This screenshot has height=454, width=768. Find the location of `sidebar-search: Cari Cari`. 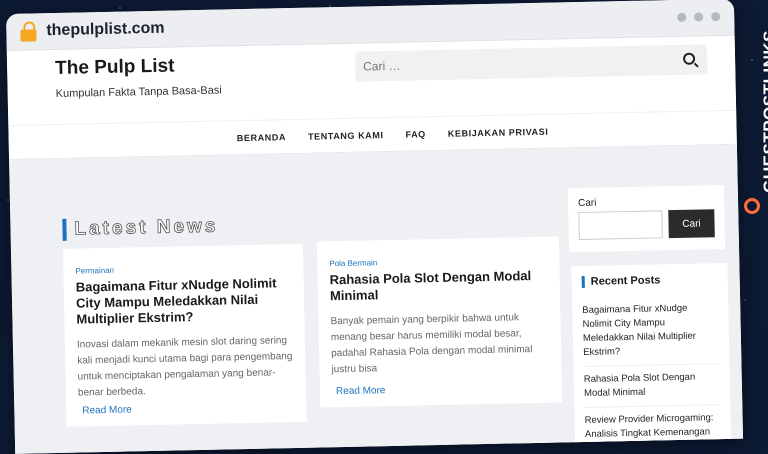

sidebar-search: Cari Cari is located at coordinates (646, 219).